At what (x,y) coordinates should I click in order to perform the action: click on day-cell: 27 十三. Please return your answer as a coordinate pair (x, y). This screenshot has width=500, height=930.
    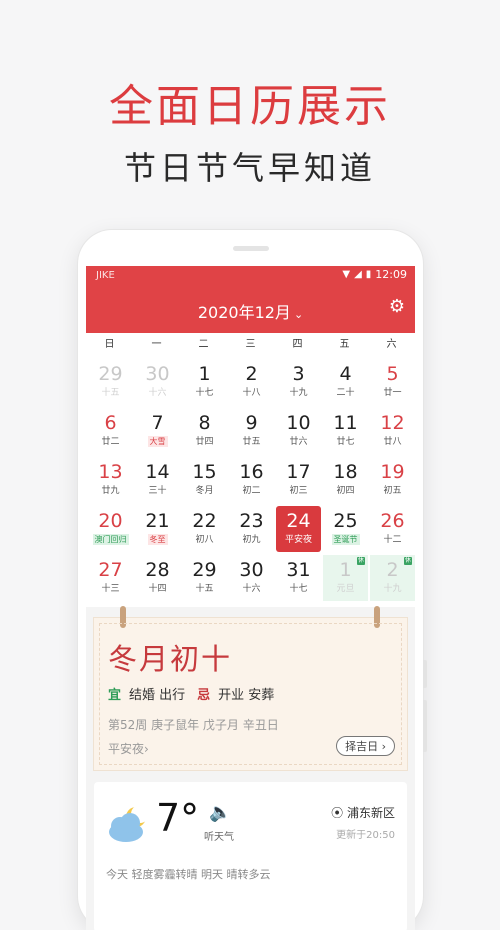
    Looking at the image, I should click on (110, 578).